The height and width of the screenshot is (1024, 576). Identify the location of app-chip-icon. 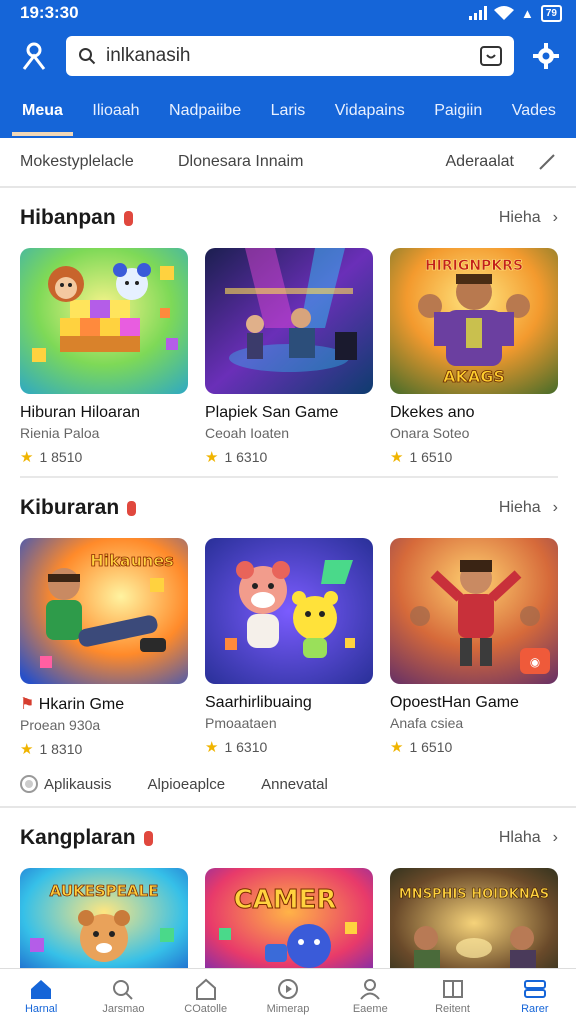
(29, 784).